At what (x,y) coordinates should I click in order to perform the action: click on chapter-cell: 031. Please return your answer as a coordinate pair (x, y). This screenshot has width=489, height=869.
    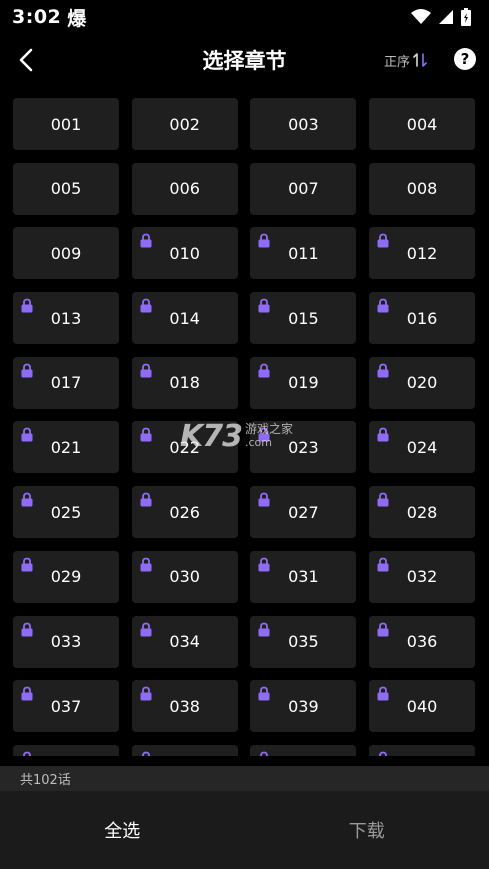
    Looking at the image, I should click on (303, 576).